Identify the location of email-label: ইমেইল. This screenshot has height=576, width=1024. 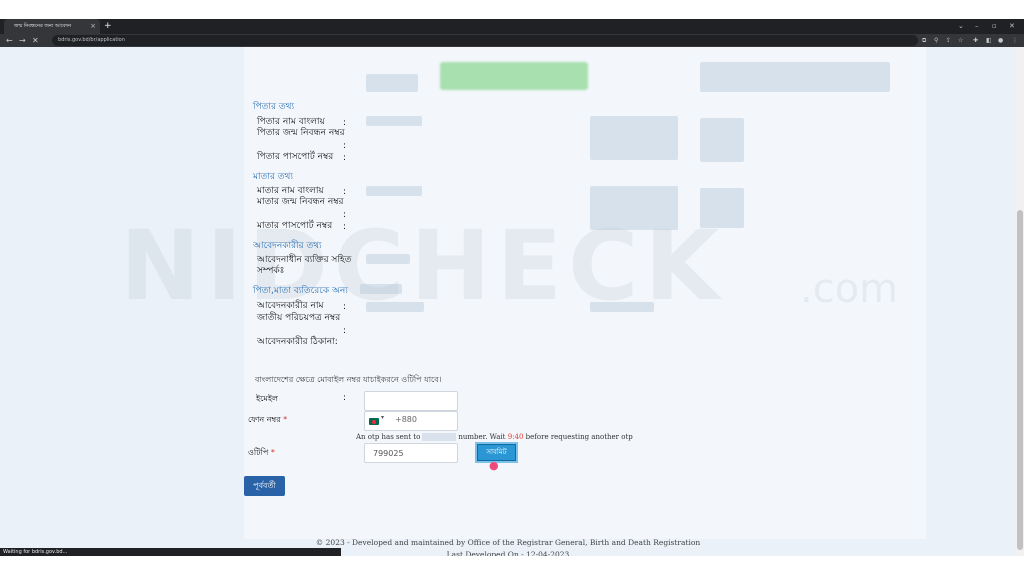
(267, 398).